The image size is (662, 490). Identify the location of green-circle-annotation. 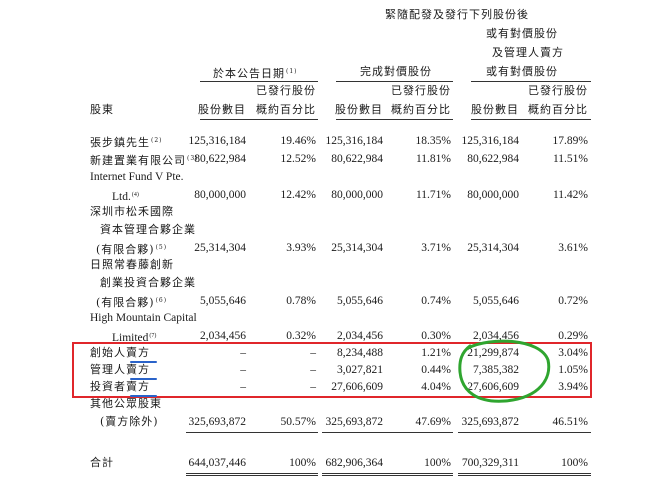
(504, 371).